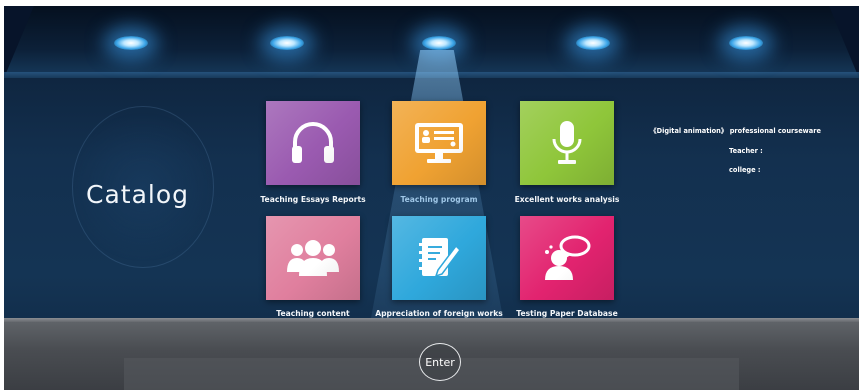 The image size is (863, 390). What do you see at coordinates (745, 170) in the screenshot?
I see `college-label: college :` at bounding box center [745, 170].